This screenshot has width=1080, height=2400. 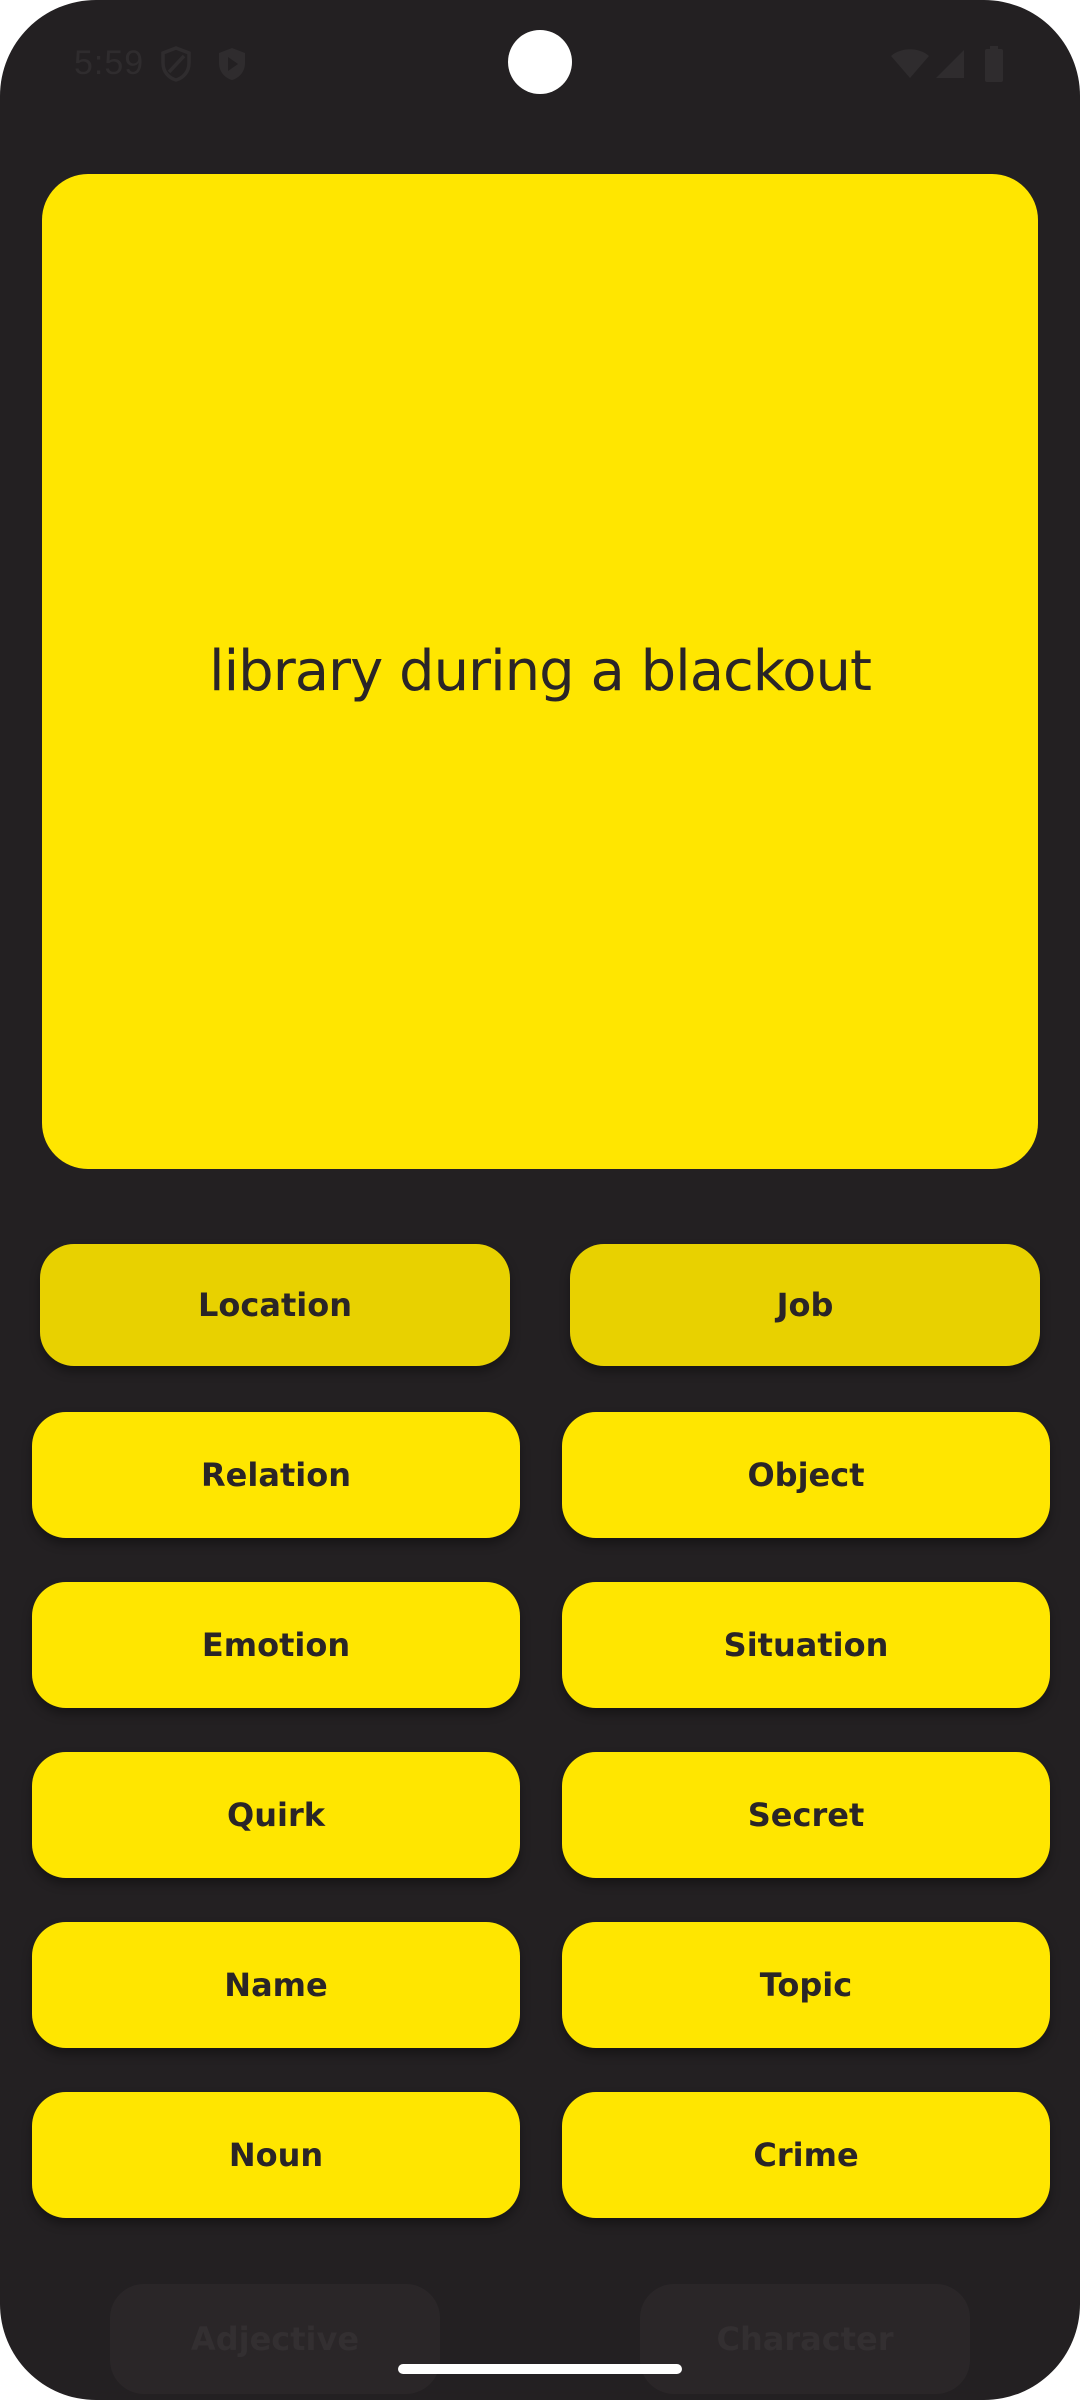 What do you see at coordinates (540, 2369) in the screenshot?
I see `home-indicator` at bounding box center [540, 2369].